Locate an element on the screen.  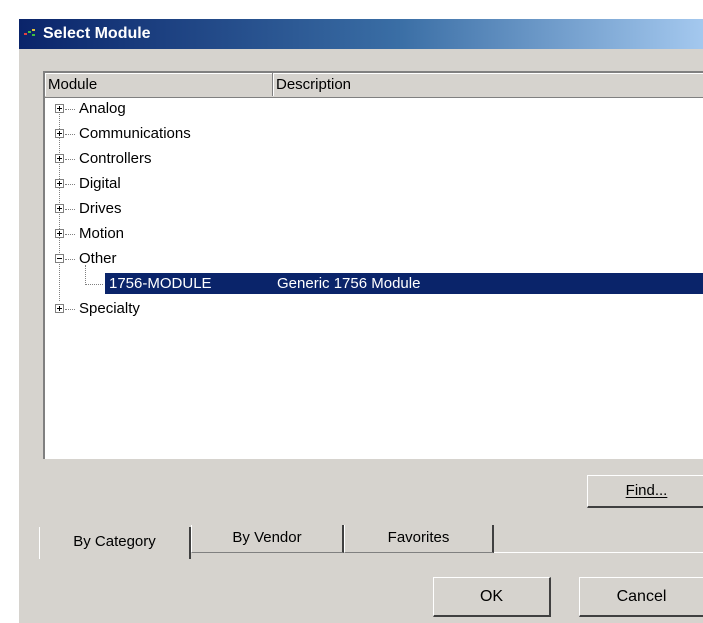
column-header-module: Module is located at coordinates (159, 84).